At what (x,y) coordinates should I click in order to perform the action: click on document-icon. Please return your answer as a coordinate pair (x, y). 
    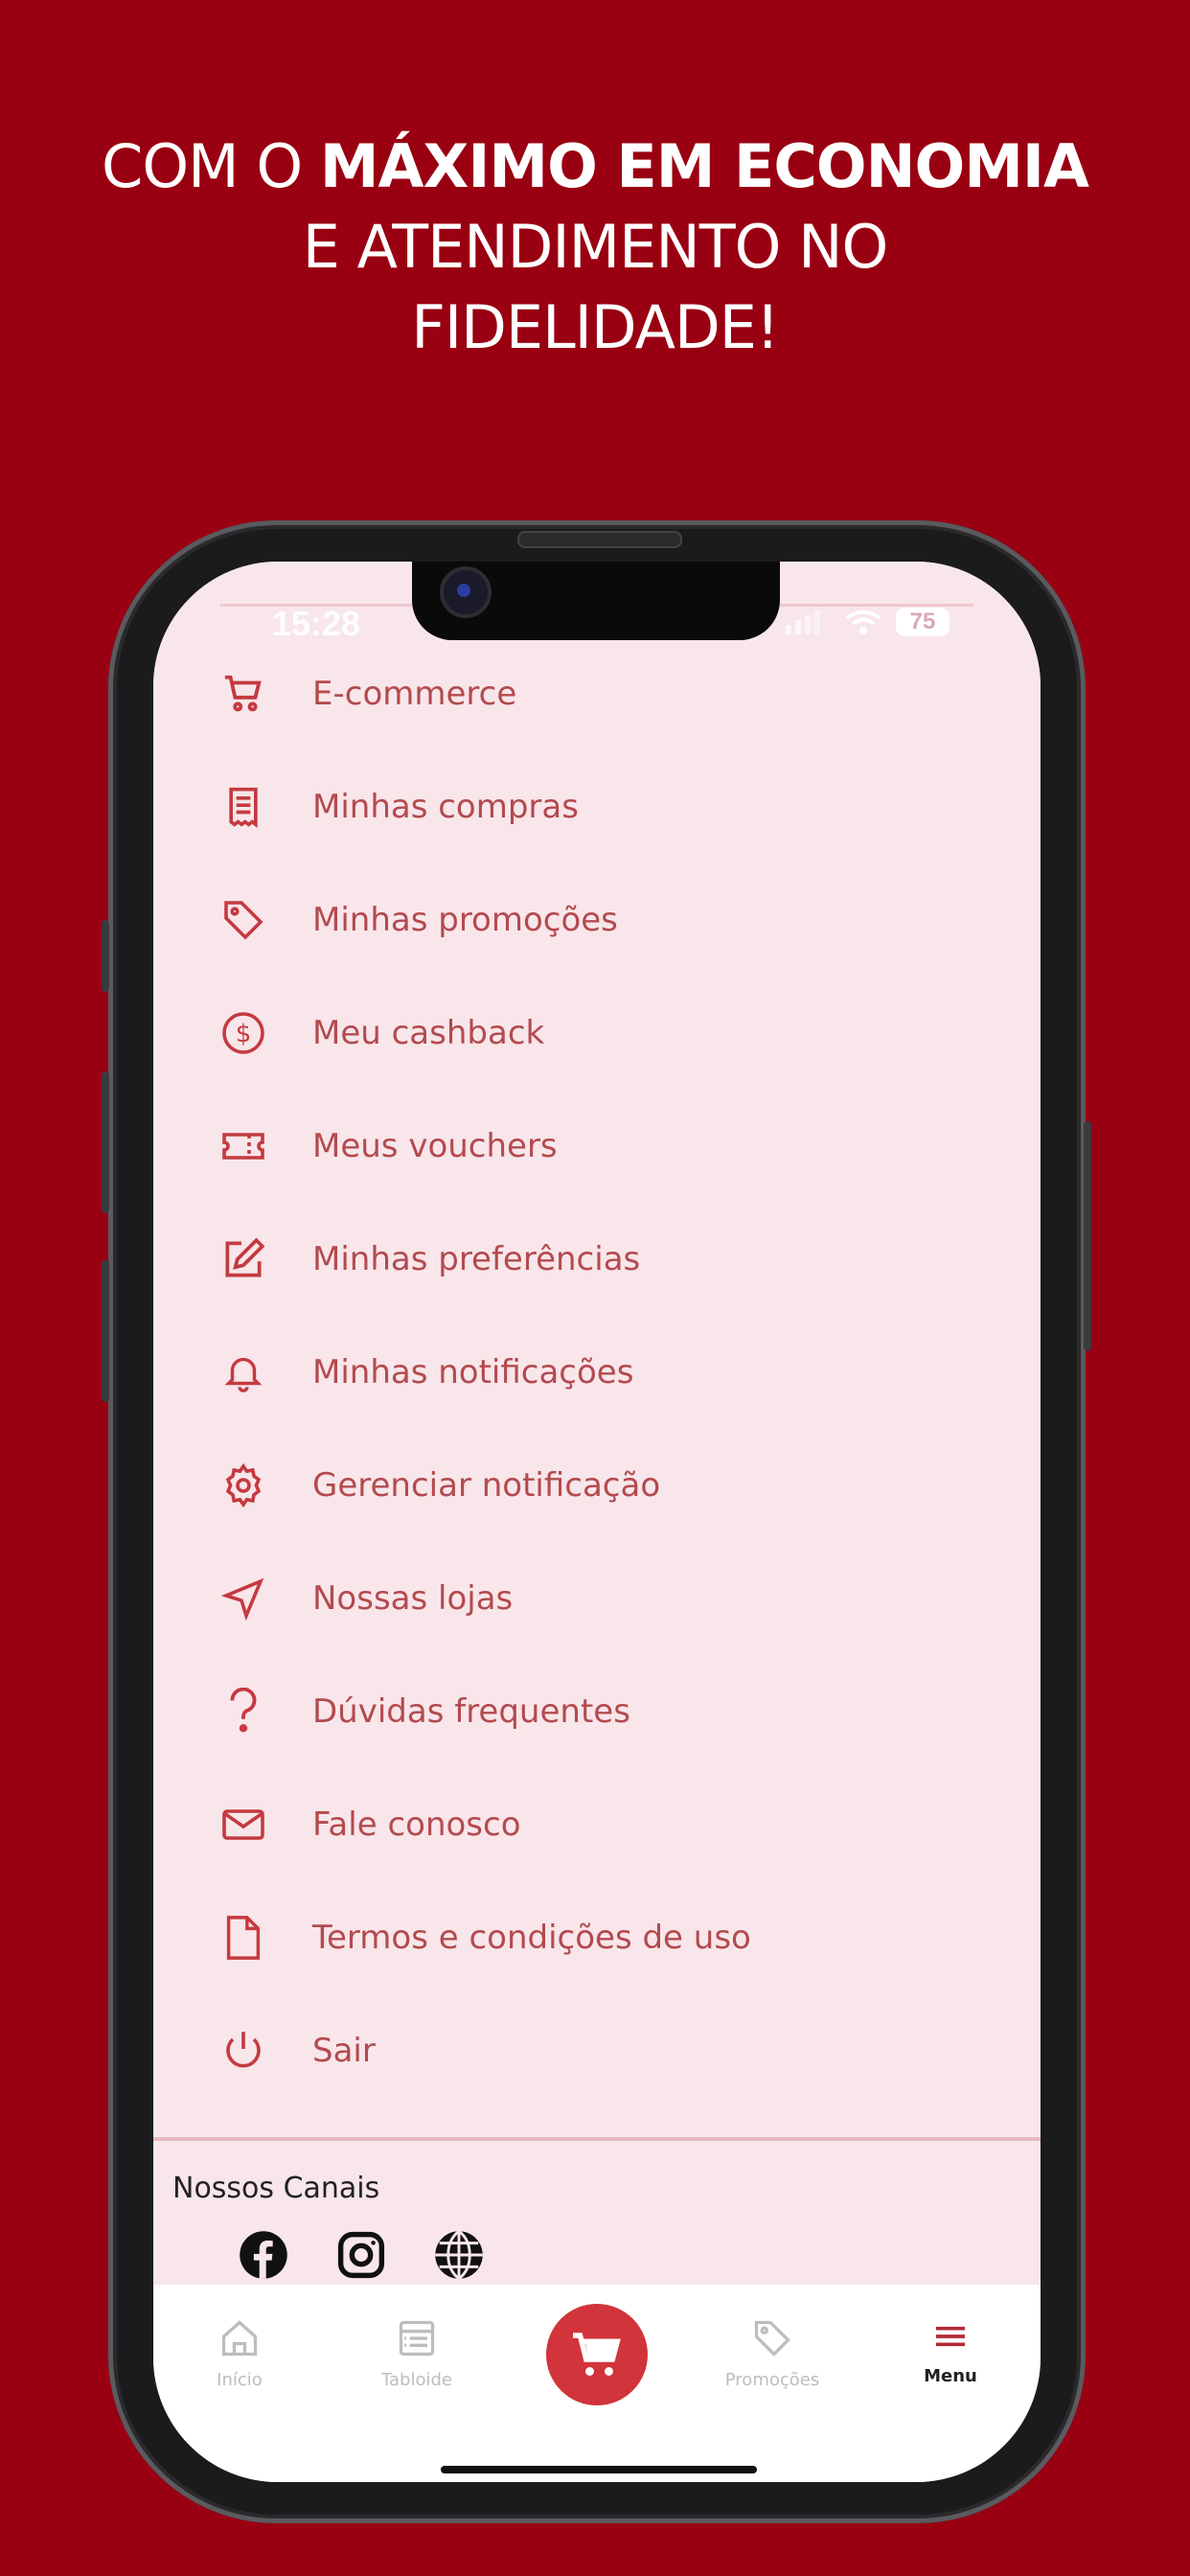
    Looking at the image, I should click on (243, 1938).